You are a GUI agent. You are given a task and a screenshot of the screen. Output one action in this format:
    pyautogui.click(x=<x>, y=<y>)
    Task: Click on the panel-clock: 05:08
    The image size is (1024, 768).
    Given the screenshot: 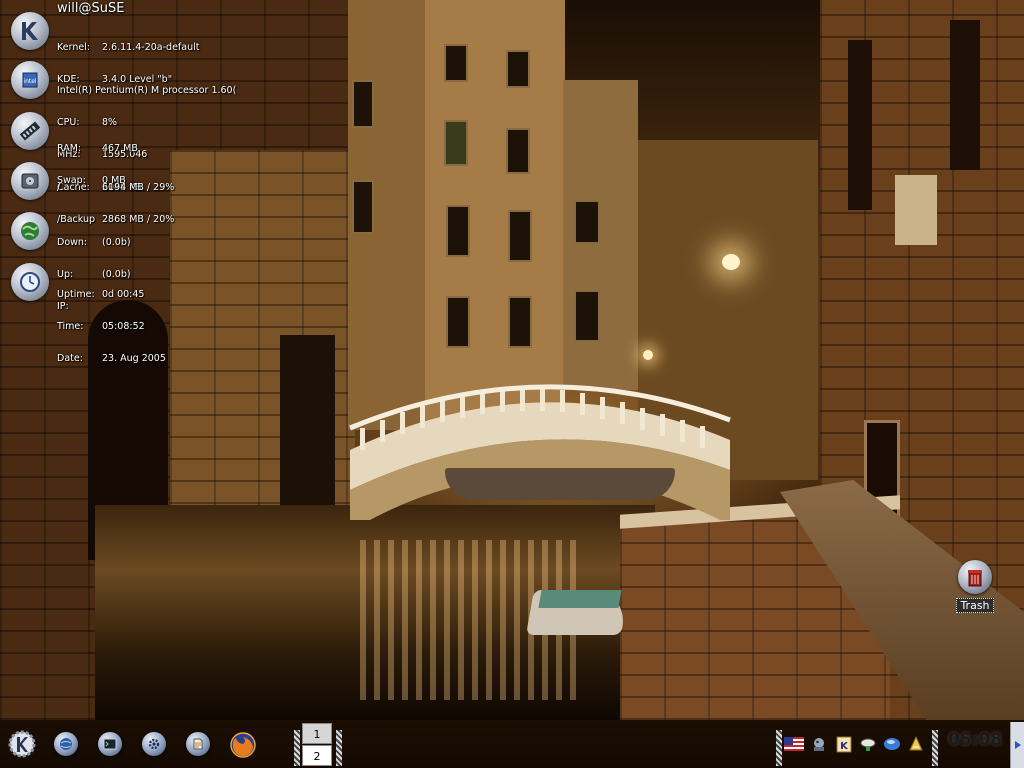 What is the action you would take?
    pyautogui.click(x=975, y=740)
    